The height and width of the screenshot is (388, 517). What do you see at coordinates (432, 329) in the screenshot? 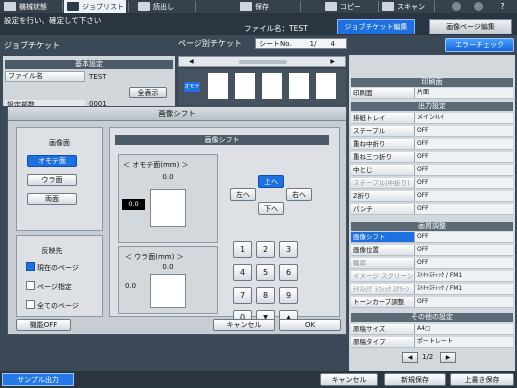
I see `settings-row: 原稿サイズ A4▢` at bounding box center [432, 329].